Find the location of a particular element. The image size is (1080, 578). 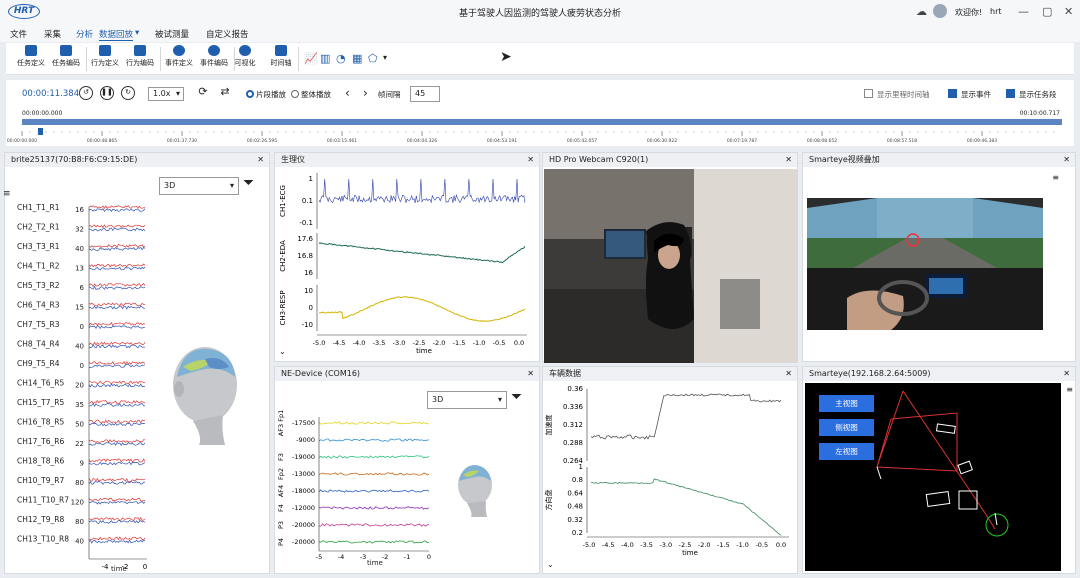

show-events-checkbox: 显示事件 is located at coordinates (969, 94).